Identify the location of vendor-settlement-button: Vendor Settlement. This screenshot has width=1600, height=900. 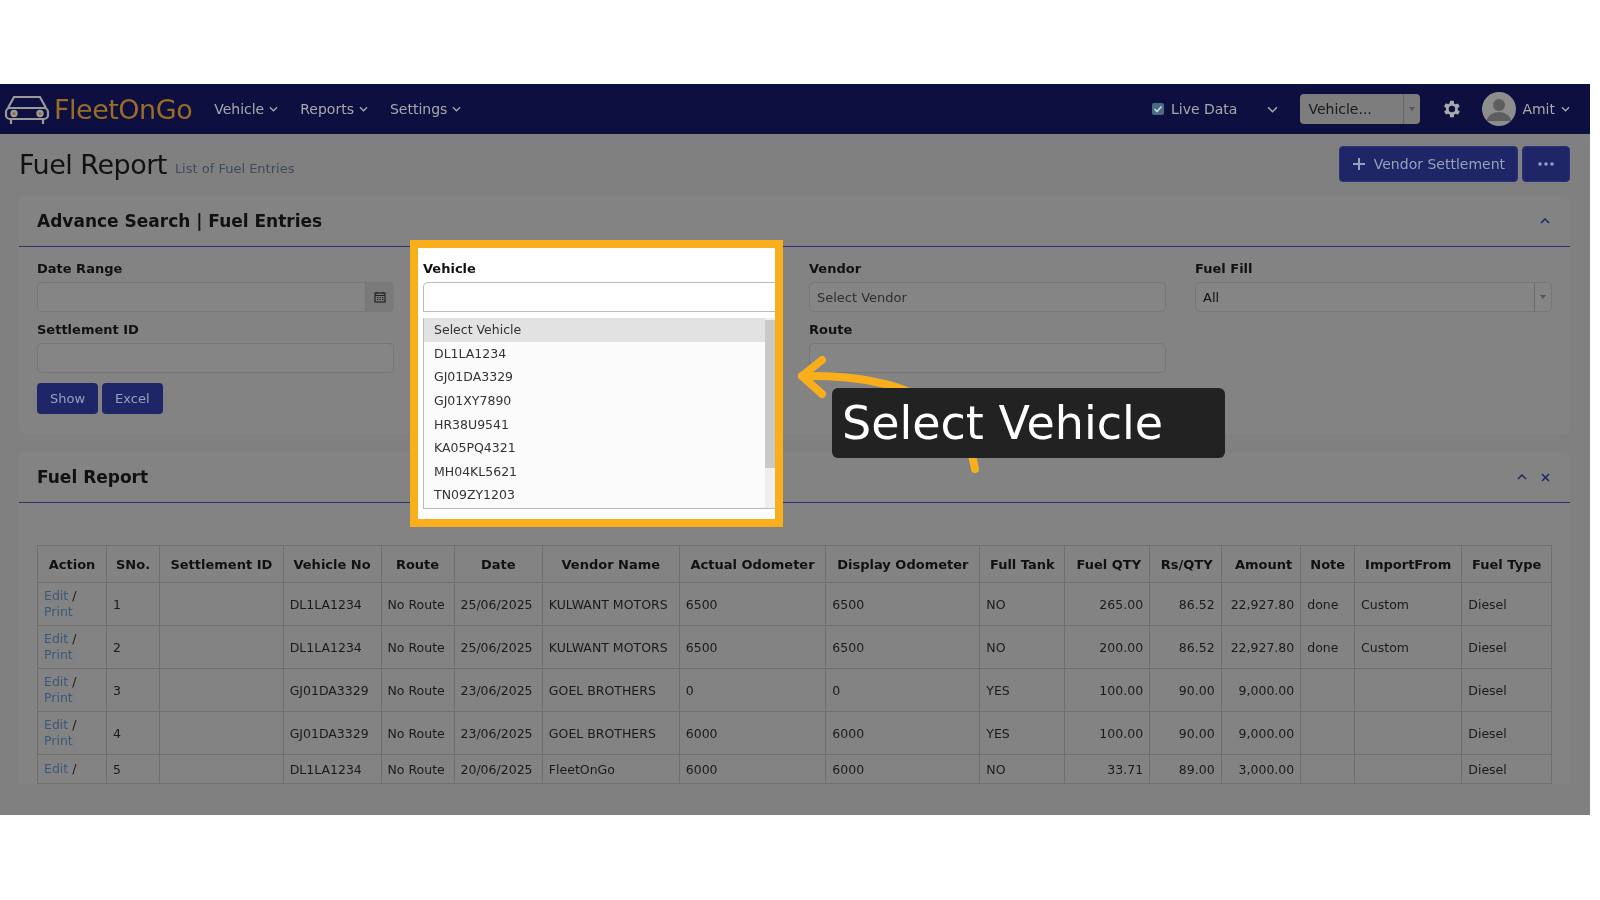
(1428, 164).